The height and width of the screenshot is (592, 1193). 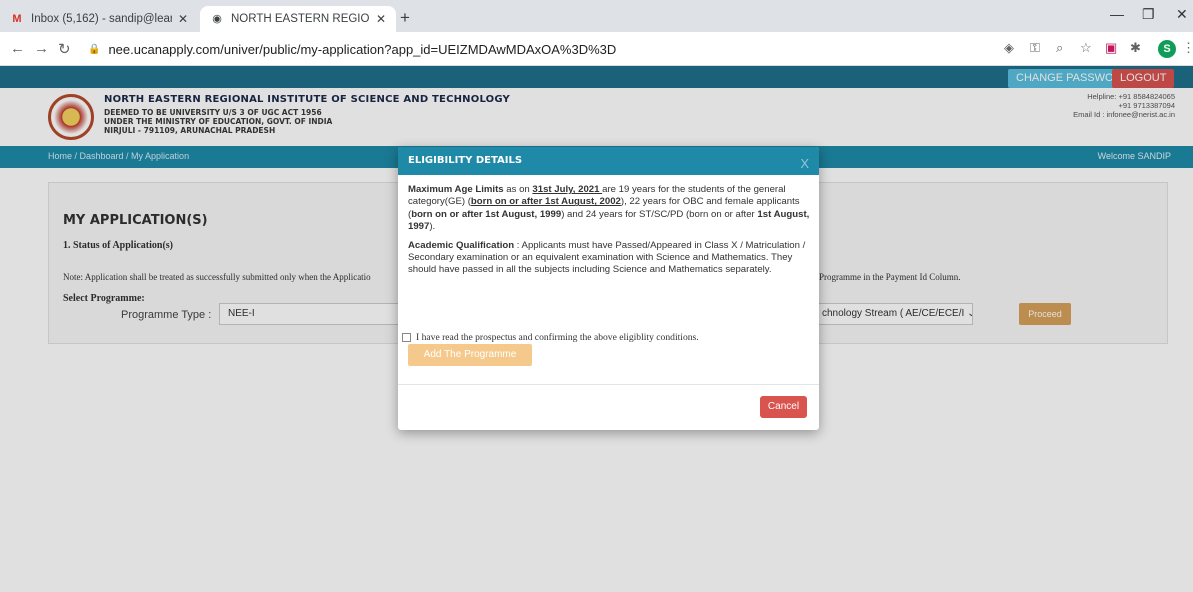 What do you see at coordinates (406, 337) in the screenshot?
I see `confirm-checkbox` at bounding box center [406, 337].